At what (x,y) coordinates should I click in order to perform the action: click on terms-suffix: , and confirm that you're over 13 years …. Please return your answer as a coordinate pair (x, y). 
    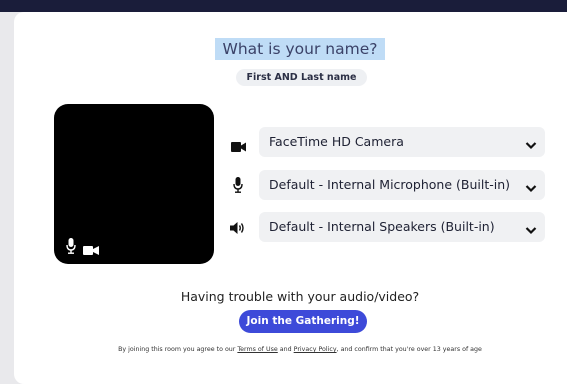
    Looking at the image, I should click on (409, 349).